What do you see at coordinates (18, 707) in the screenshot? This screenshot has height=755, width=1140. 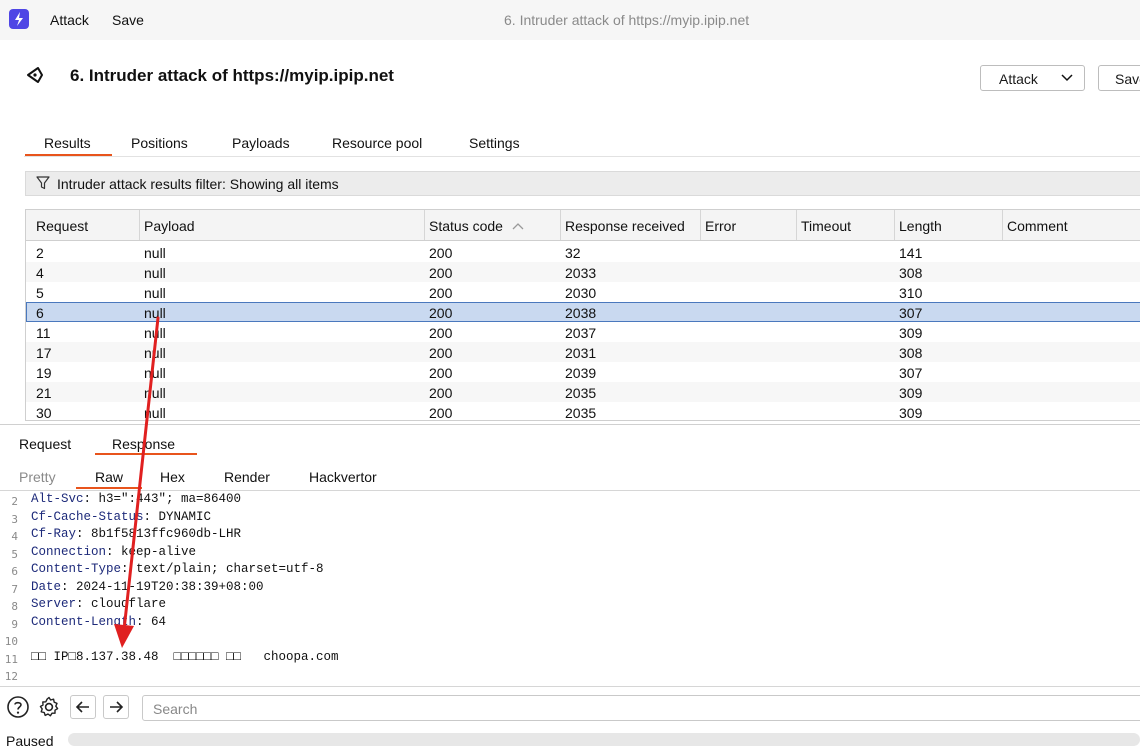 I see `help-icon` at bounding box center [18, 707].